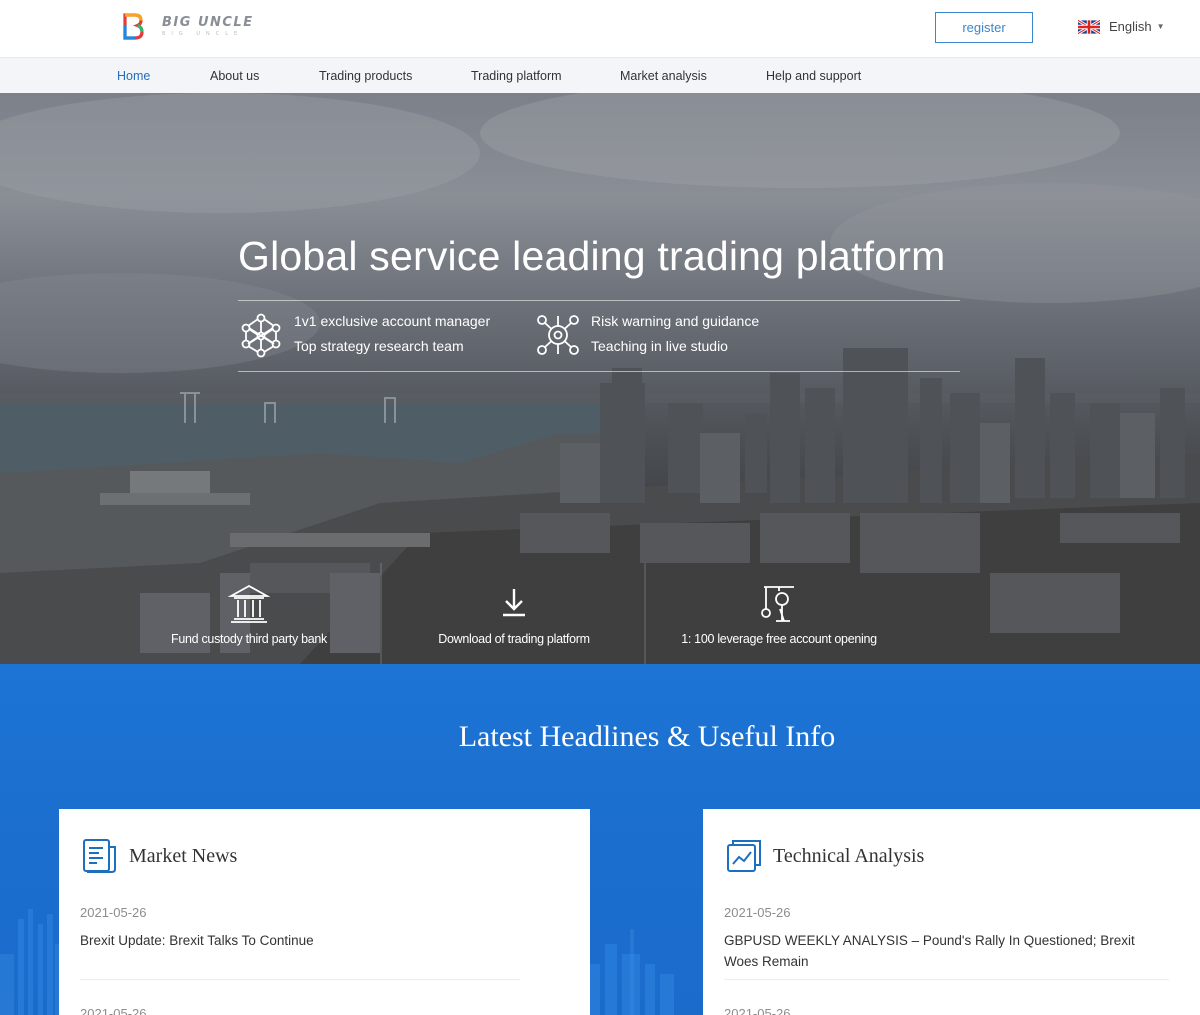 The width and height of the screenshot is (1200, 1015). I want to click on download-platform-label: Download of trading platform, so click(514, 639).